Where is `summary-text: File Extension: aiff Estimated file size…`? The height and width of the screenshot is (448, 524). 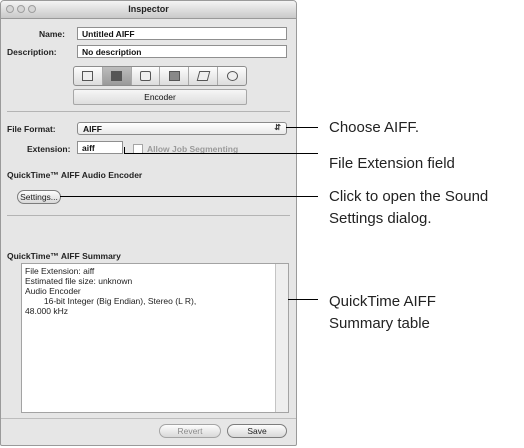
summary-text: File Extension: aiff Estimated file size… is located at coordinates (111, 291).